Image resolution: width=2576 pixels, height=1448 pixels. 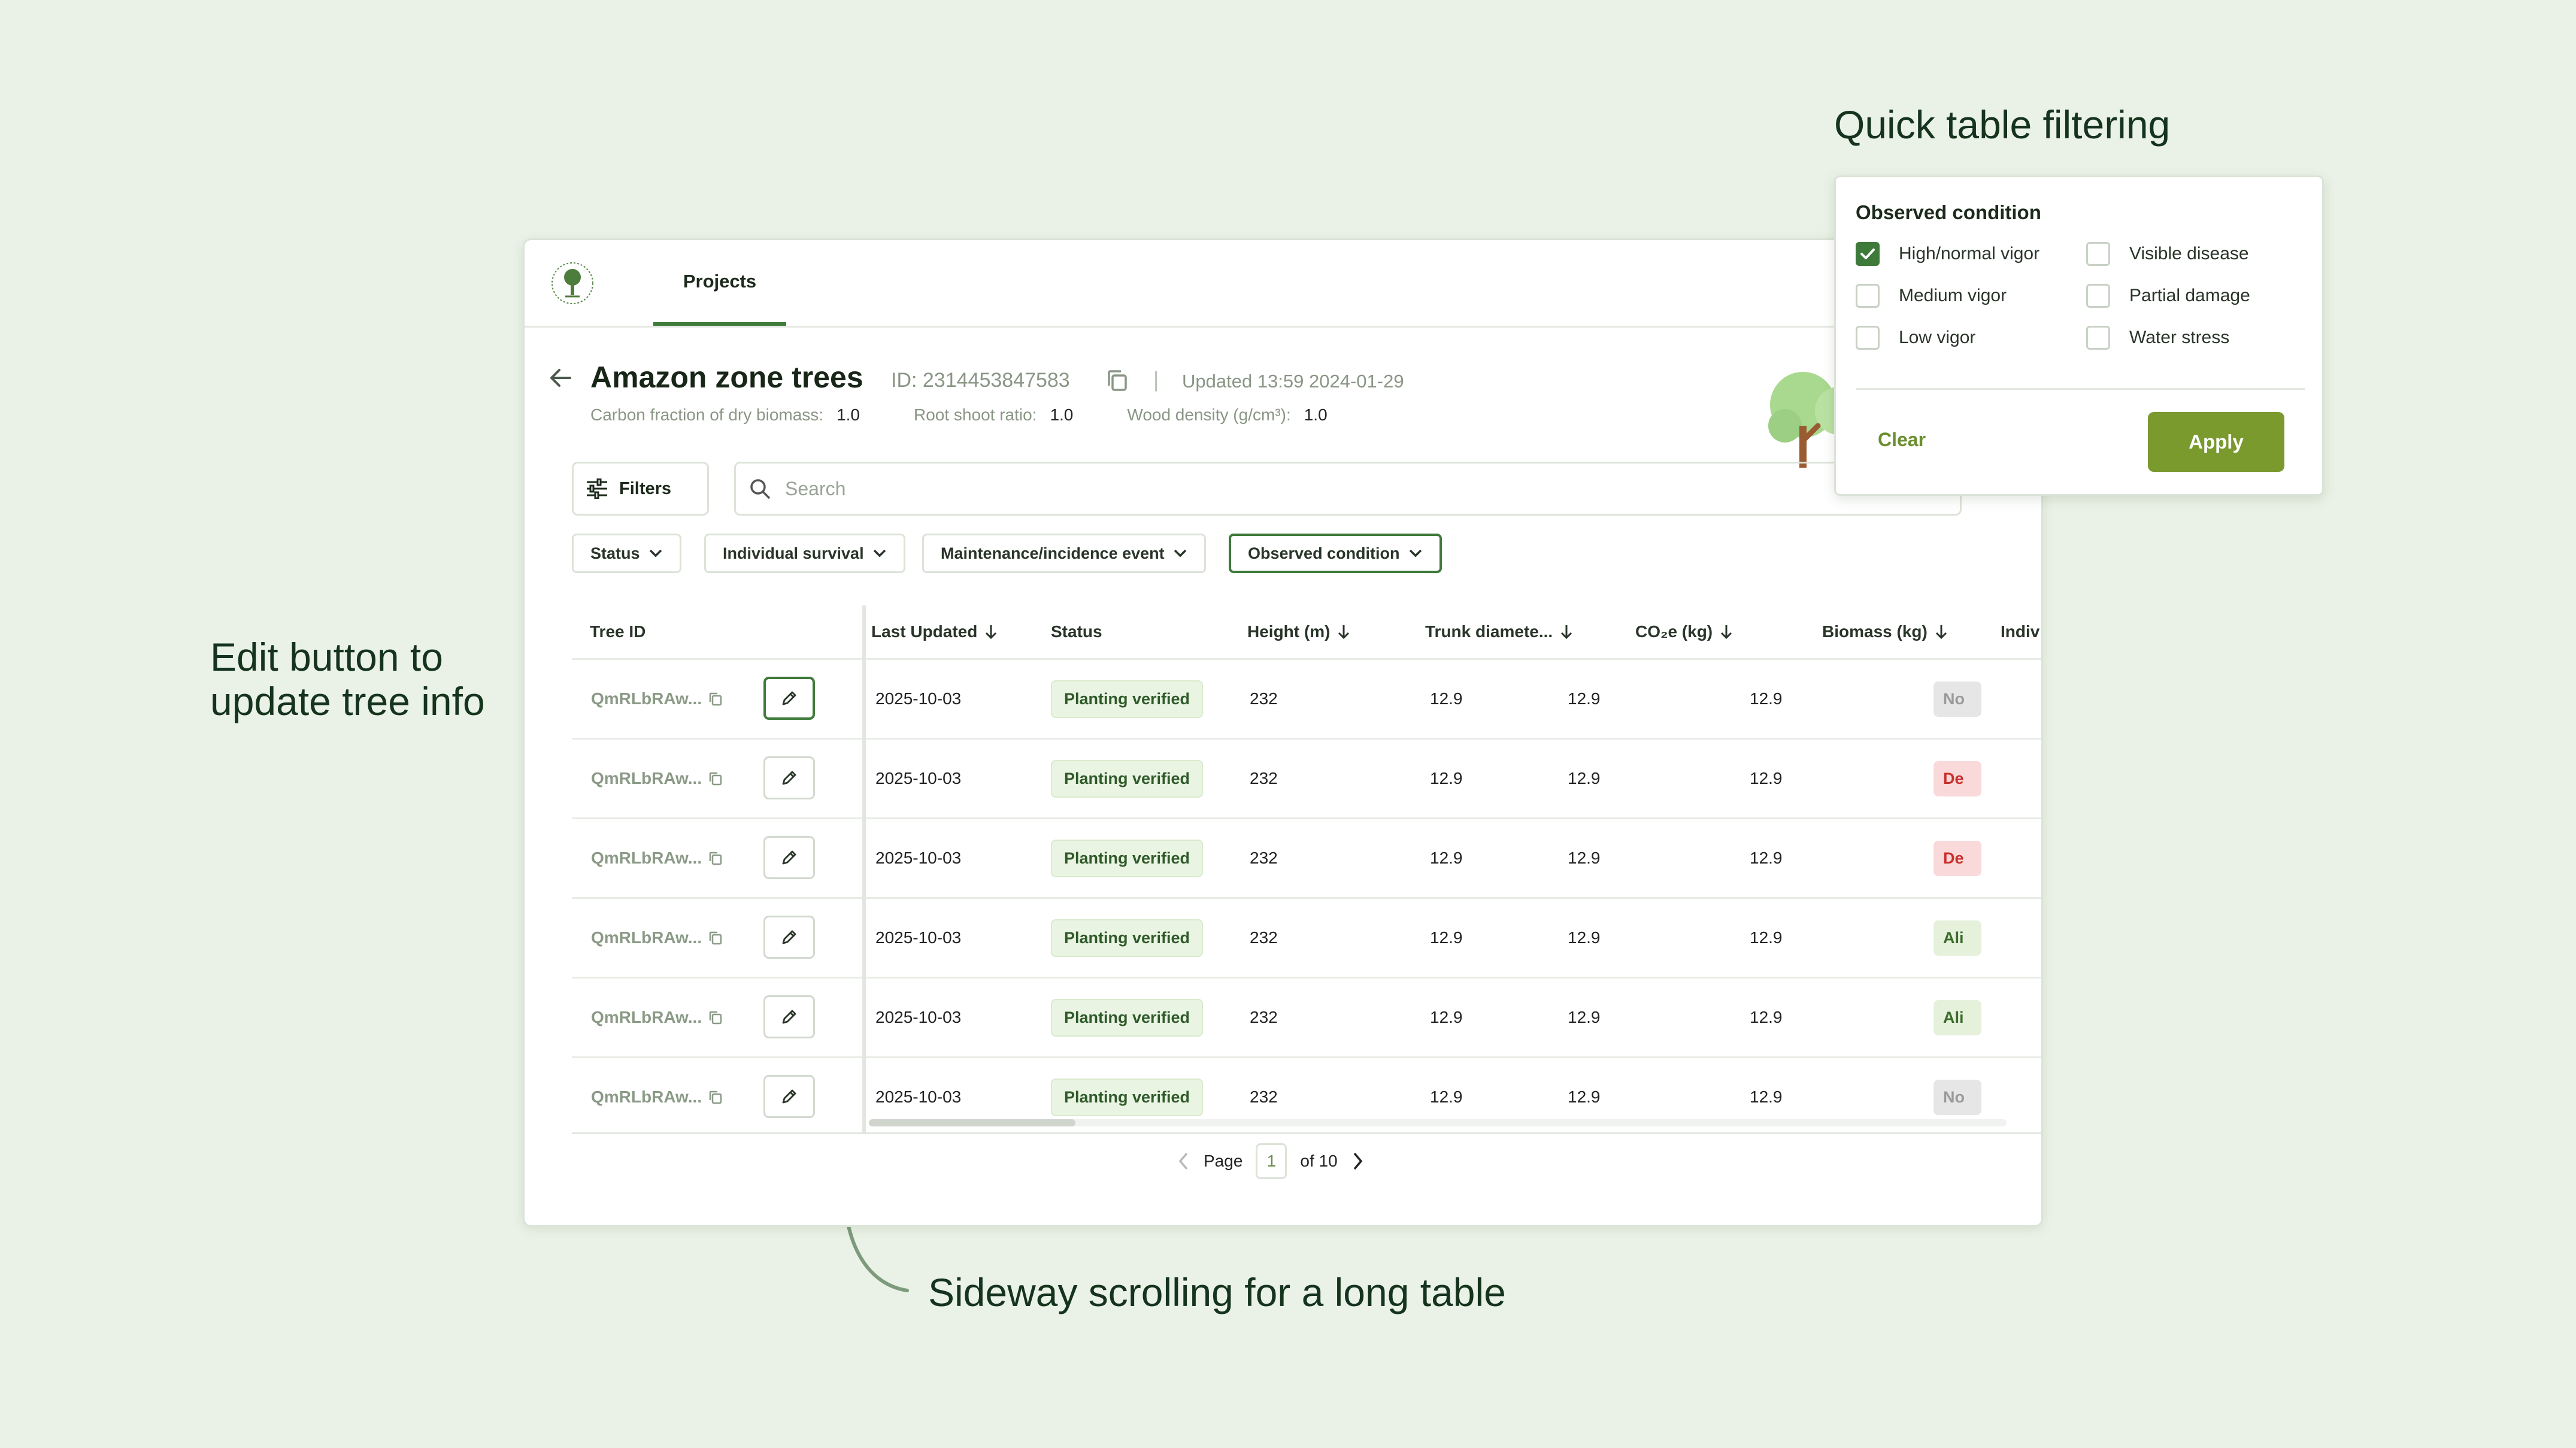 What do you see at coordinates (1357, 1161) in the screenshot?
I see `chevron-right-icon` at bounding box center [1357, 1161].